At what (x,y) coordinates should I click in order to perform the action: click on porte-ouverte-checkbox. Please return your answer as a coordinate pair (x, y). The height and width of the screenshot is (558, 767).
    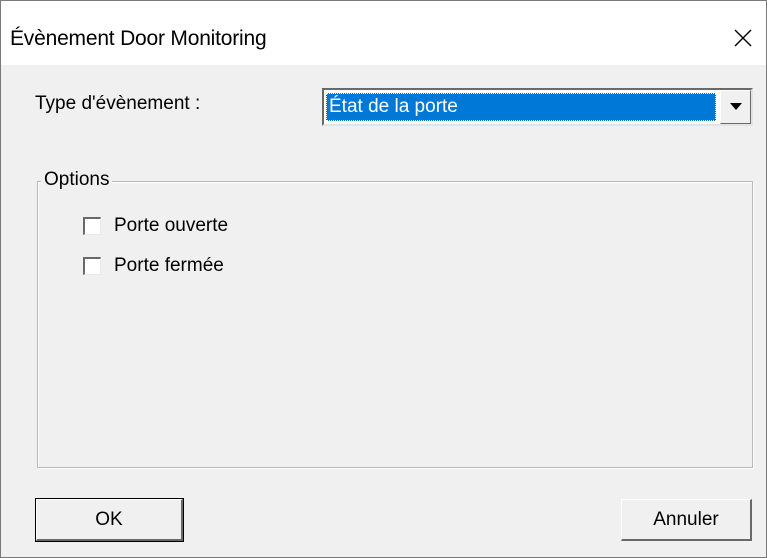
    Looking at the image, I should click on (92, 226).